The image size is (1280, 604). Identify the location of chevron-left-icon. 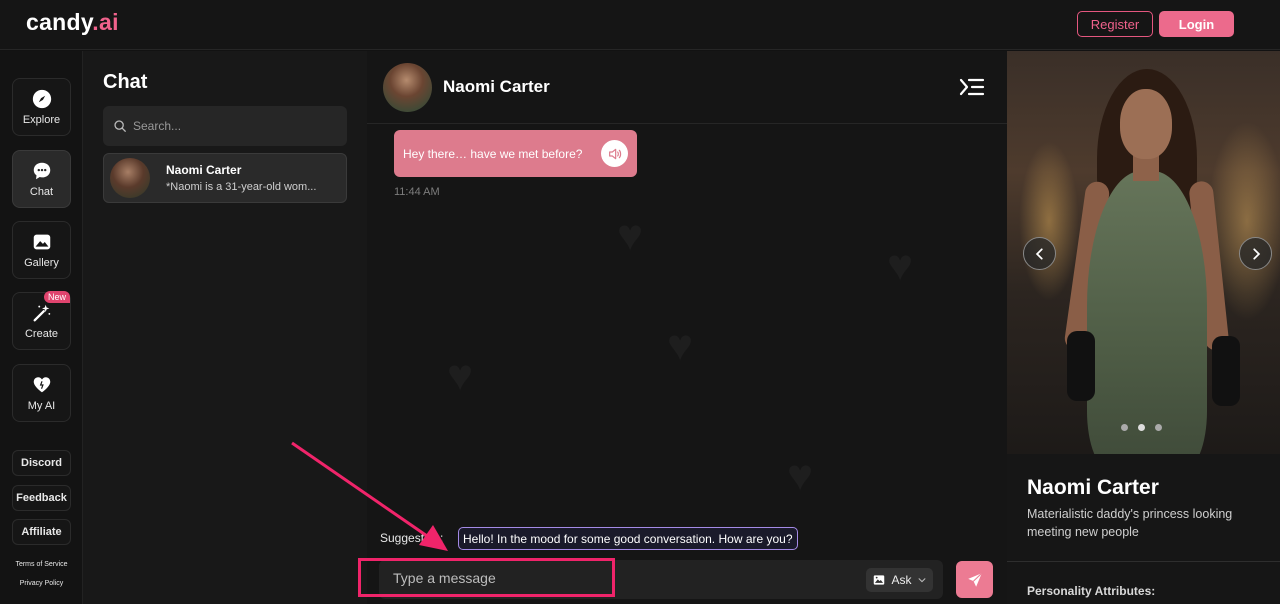
(1039, 253).